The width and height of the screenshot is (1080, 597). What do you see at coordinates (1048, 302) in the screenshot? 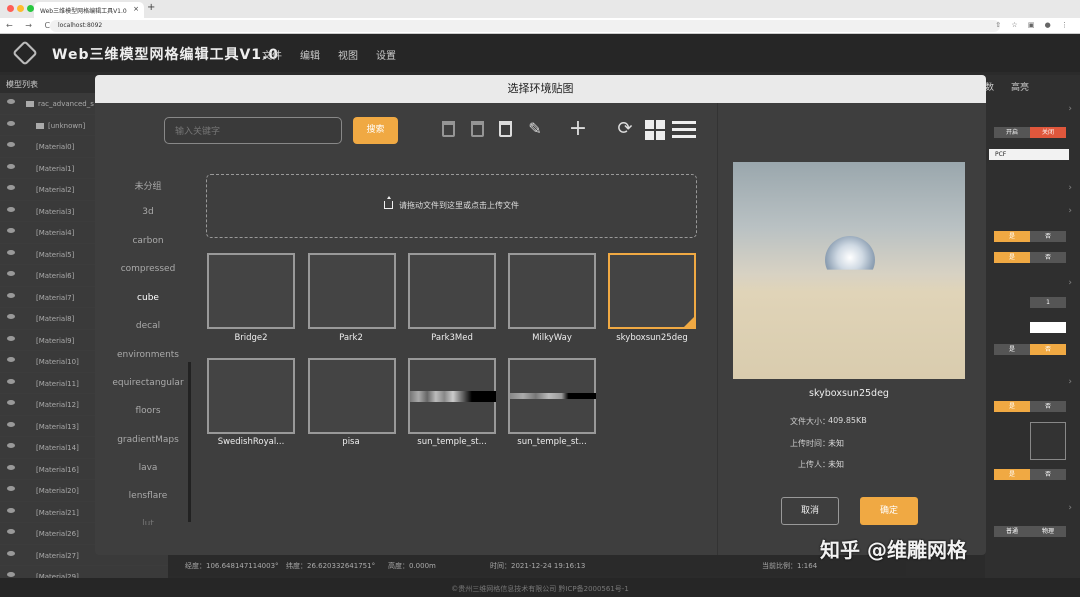
I see `number-input: 1` at bounding box center [1048, 302].